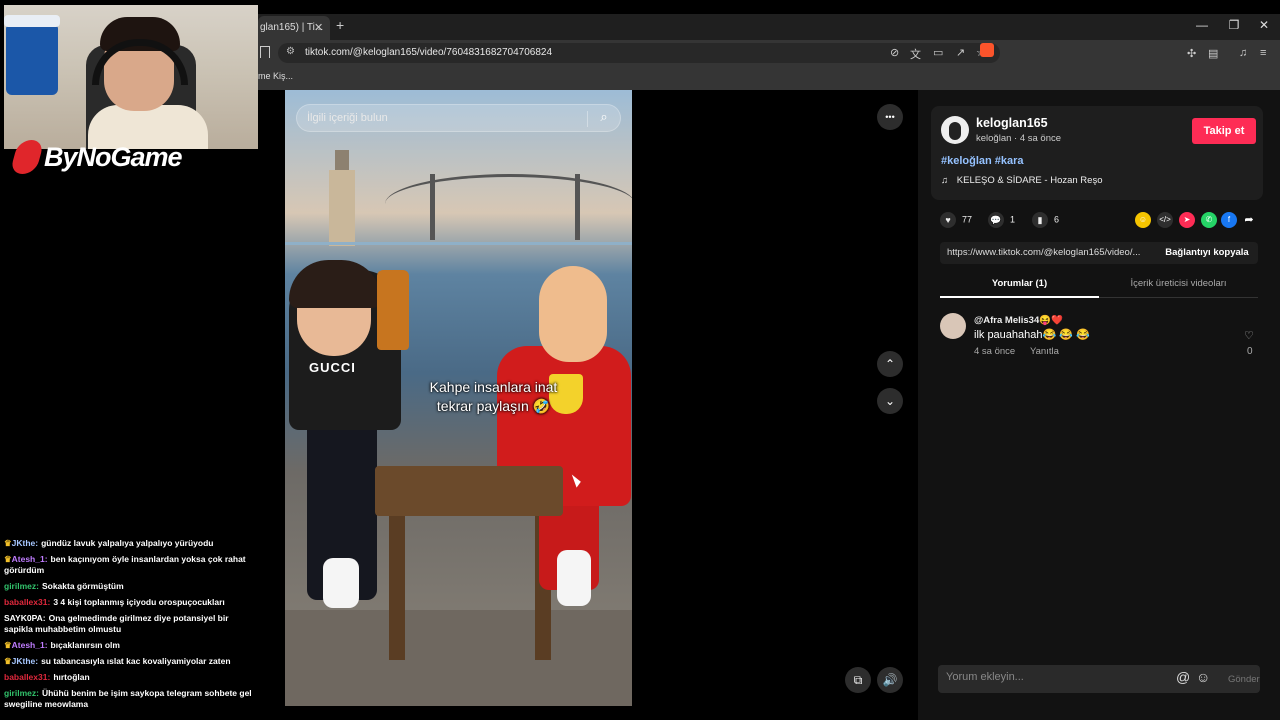 The height and width of the screenshot is (720, 1280). Describe the element at coordinates (948, 220) in the screenshot. I see `heart-icon: ♥` at that location.